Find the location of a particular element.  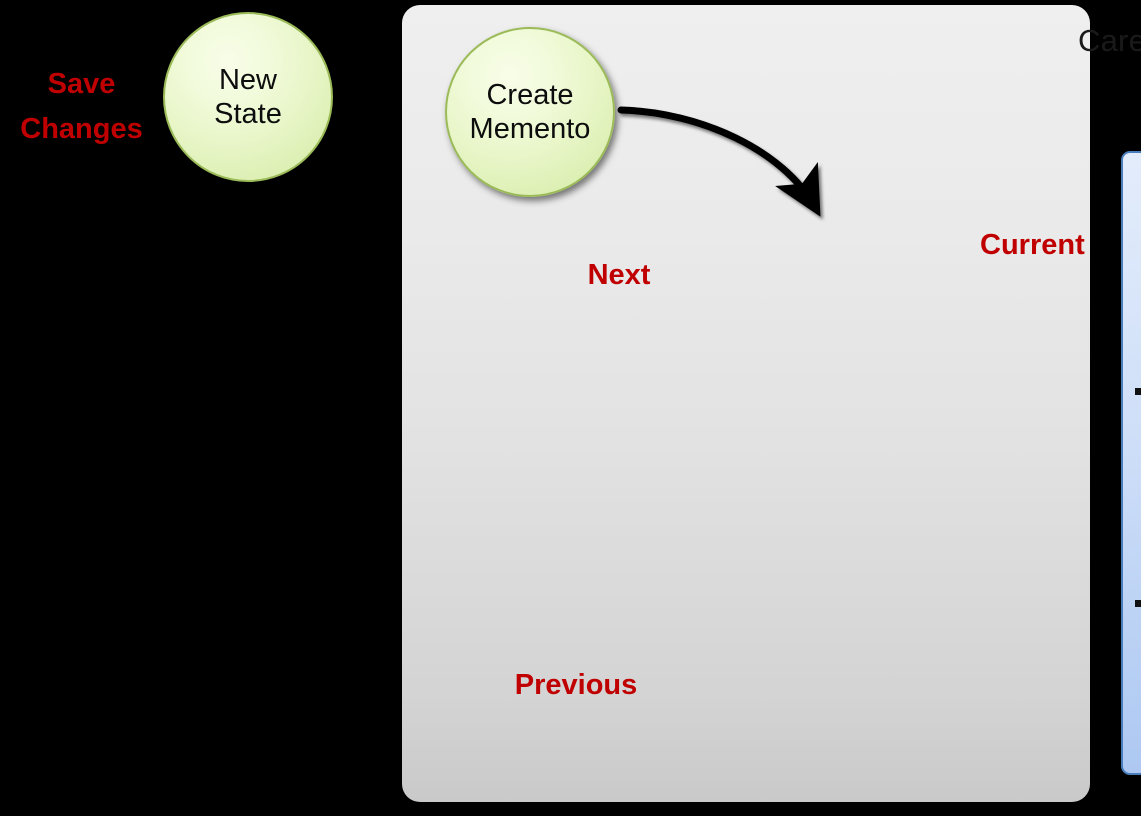

previous-label: Previous is located at coordinates (576, 685).